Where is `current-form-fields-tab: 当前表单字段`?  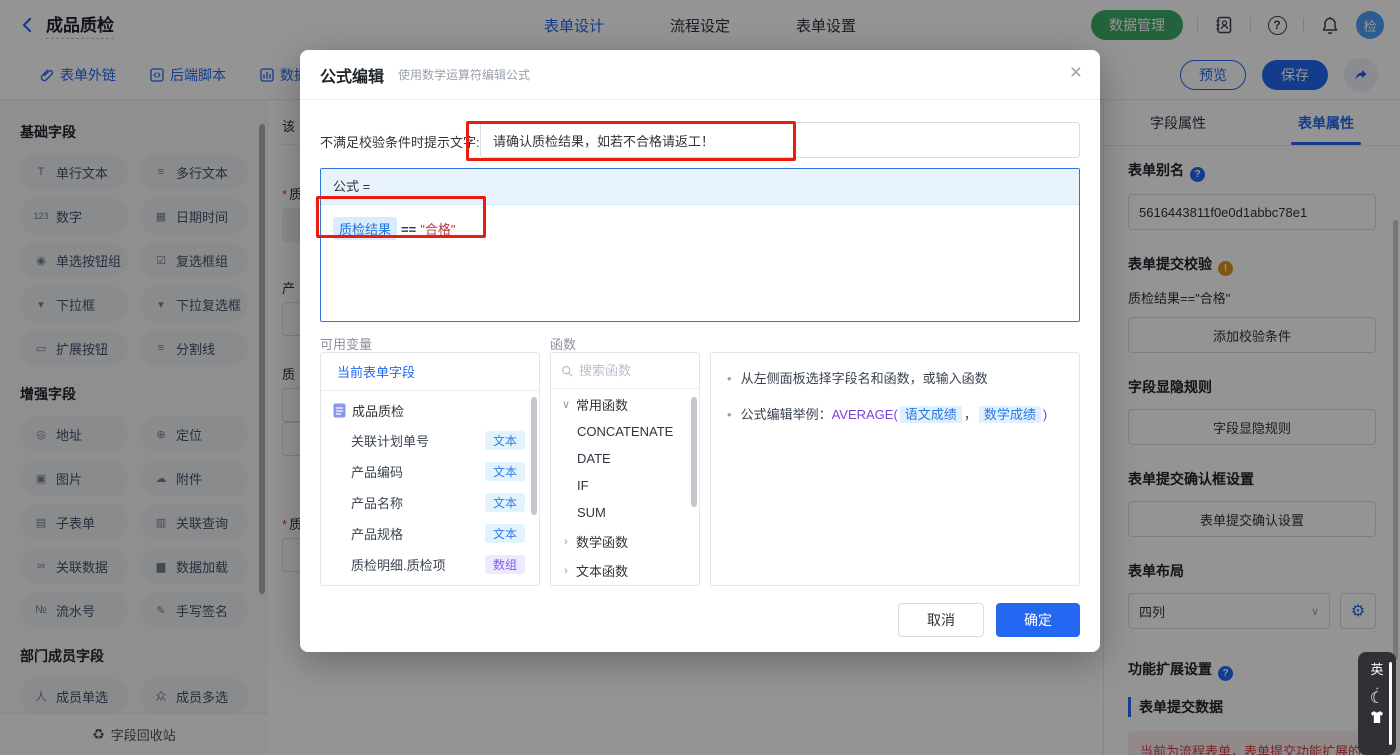 current-form-fields-tab: 当前表单字段 is located at coordinates (376, 371).